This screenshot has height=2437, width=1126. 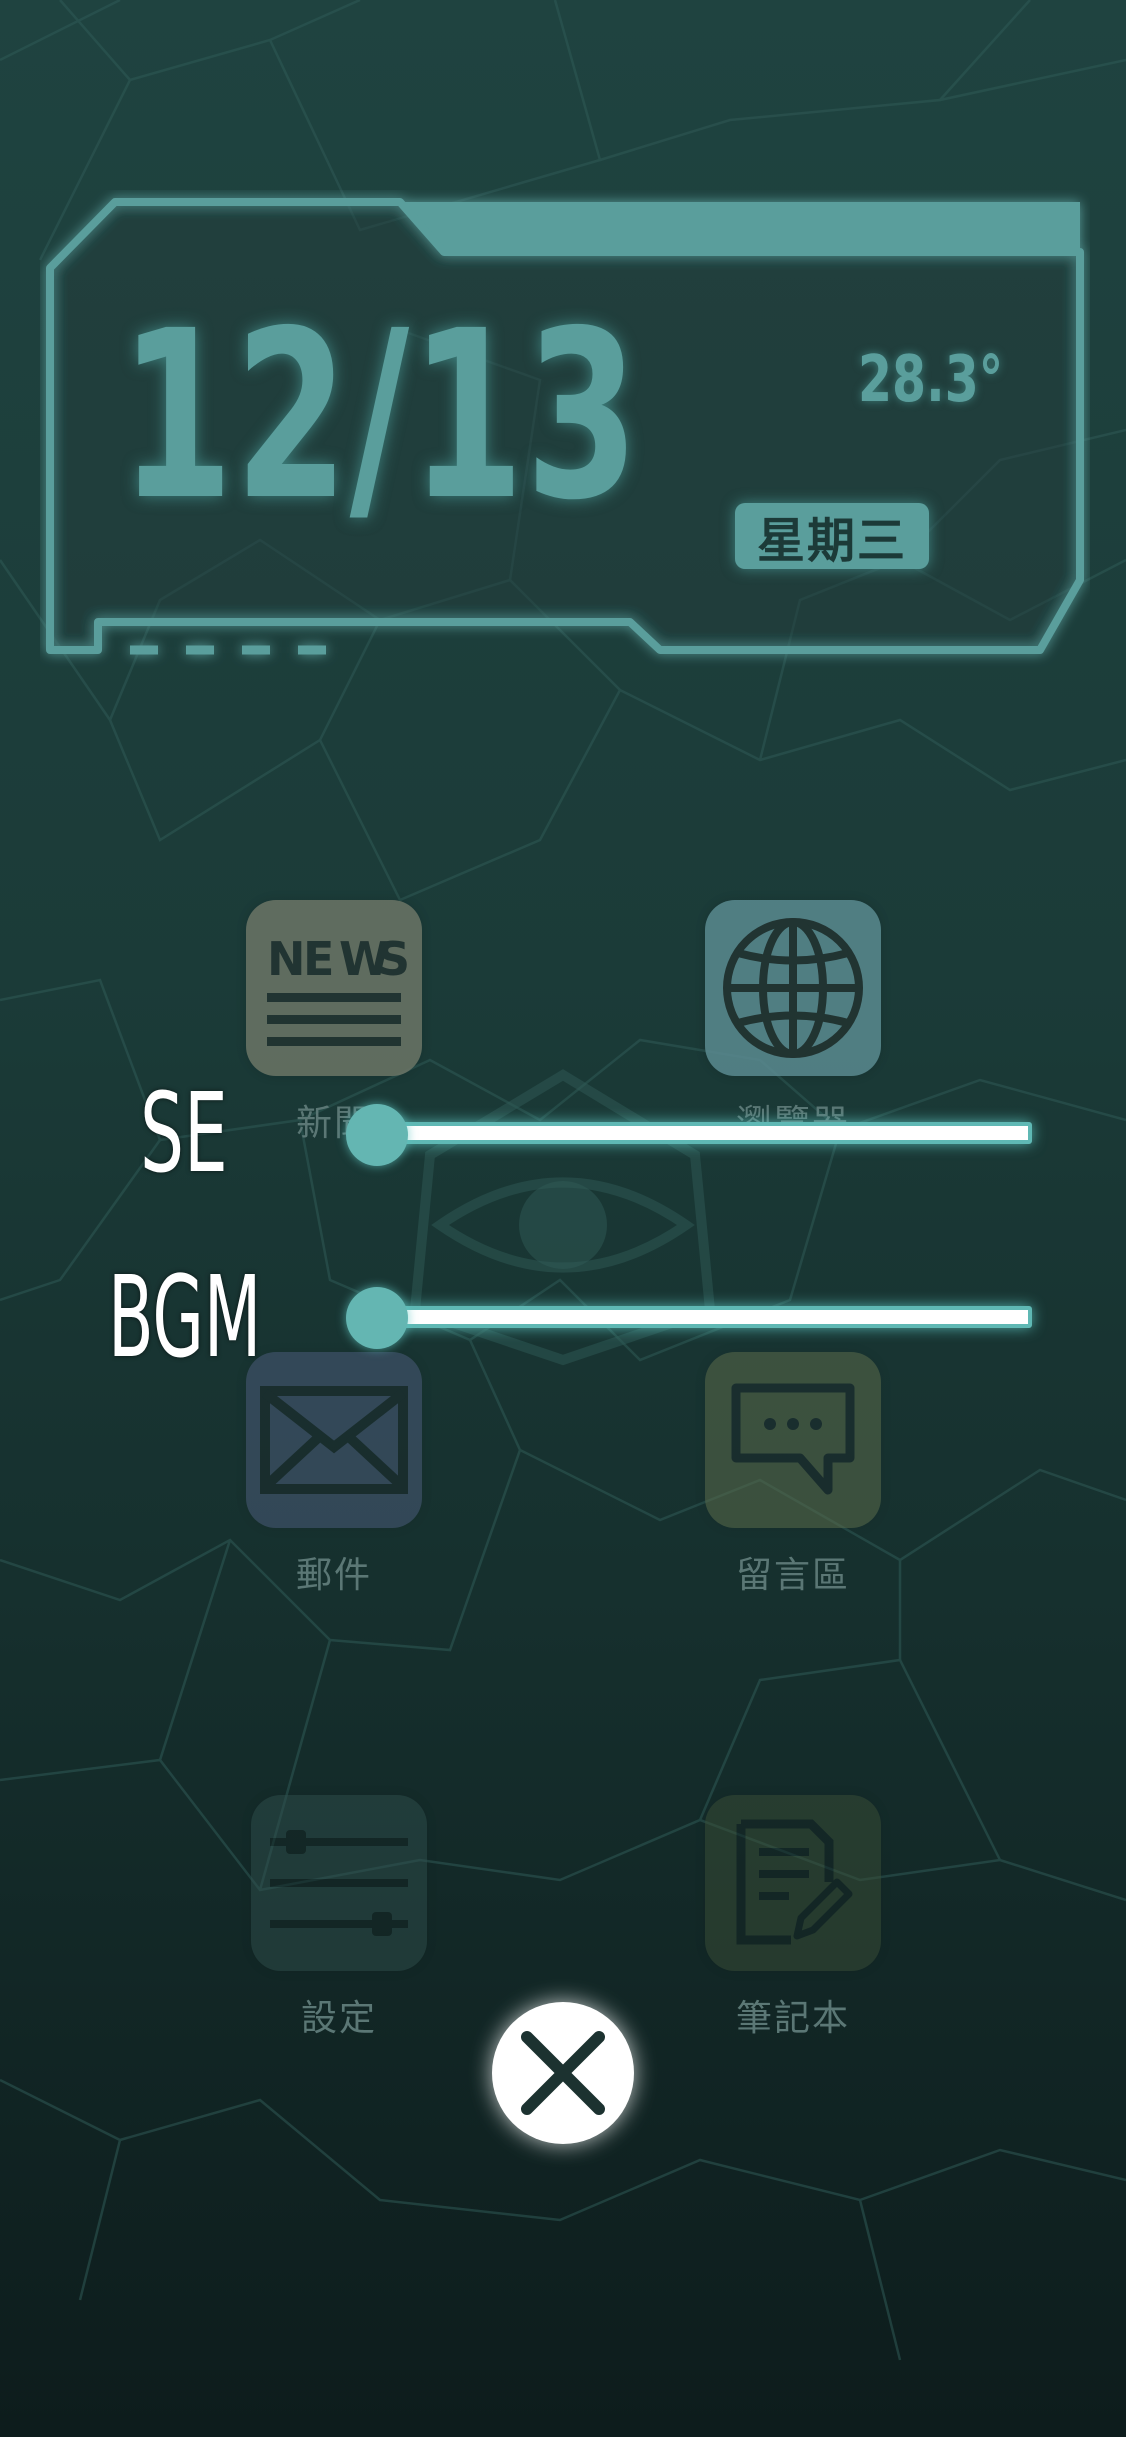 I want to click on notebook-pen-icon, so click(x=794, y=1882).